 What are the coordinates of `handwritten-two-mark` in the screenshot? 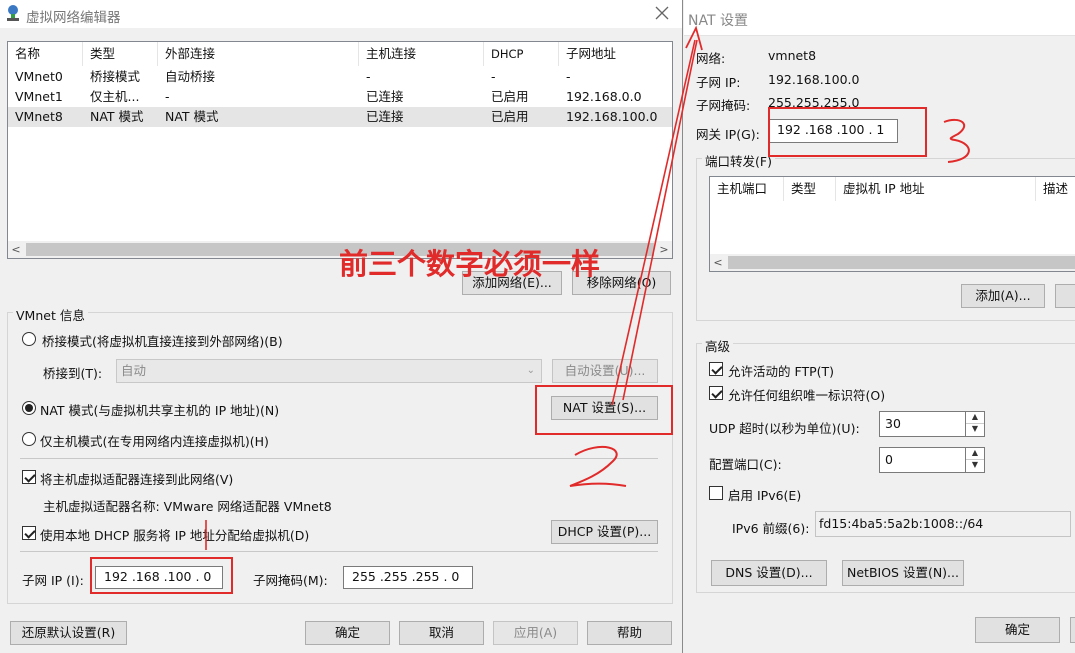 It's located at (598, 466).